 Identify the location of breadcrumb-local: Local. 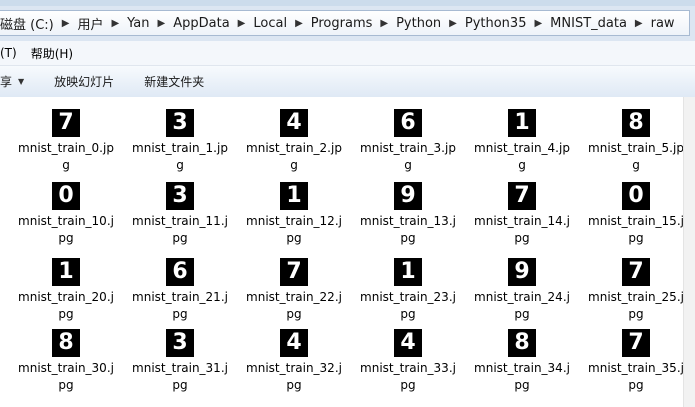
(270, 23).